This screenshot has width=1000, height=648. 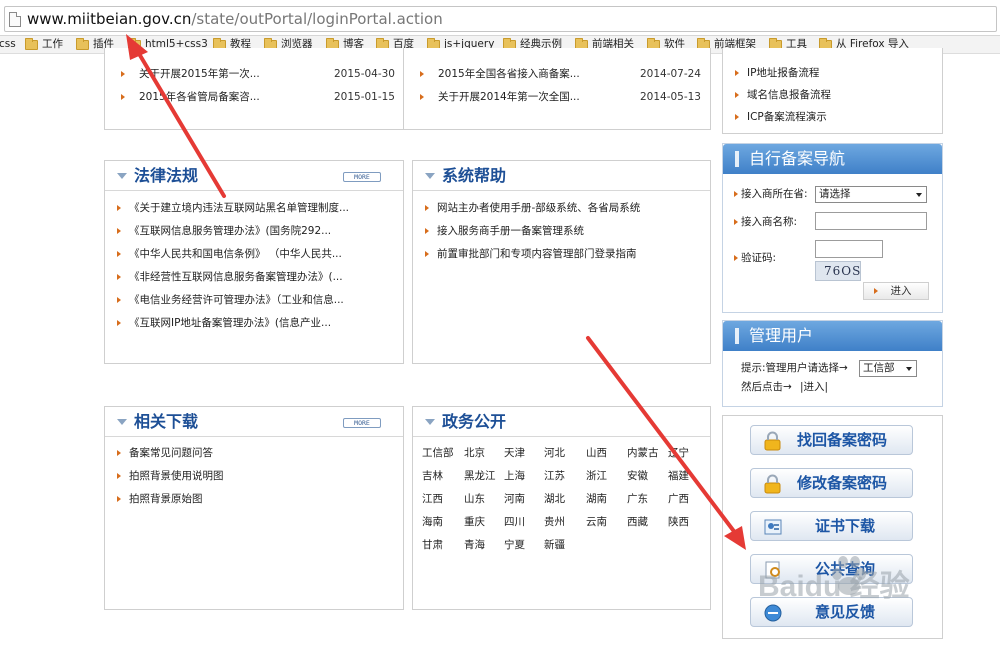 I want to click on list-item: 备案常见问题问答, so click(x=254, y=456).